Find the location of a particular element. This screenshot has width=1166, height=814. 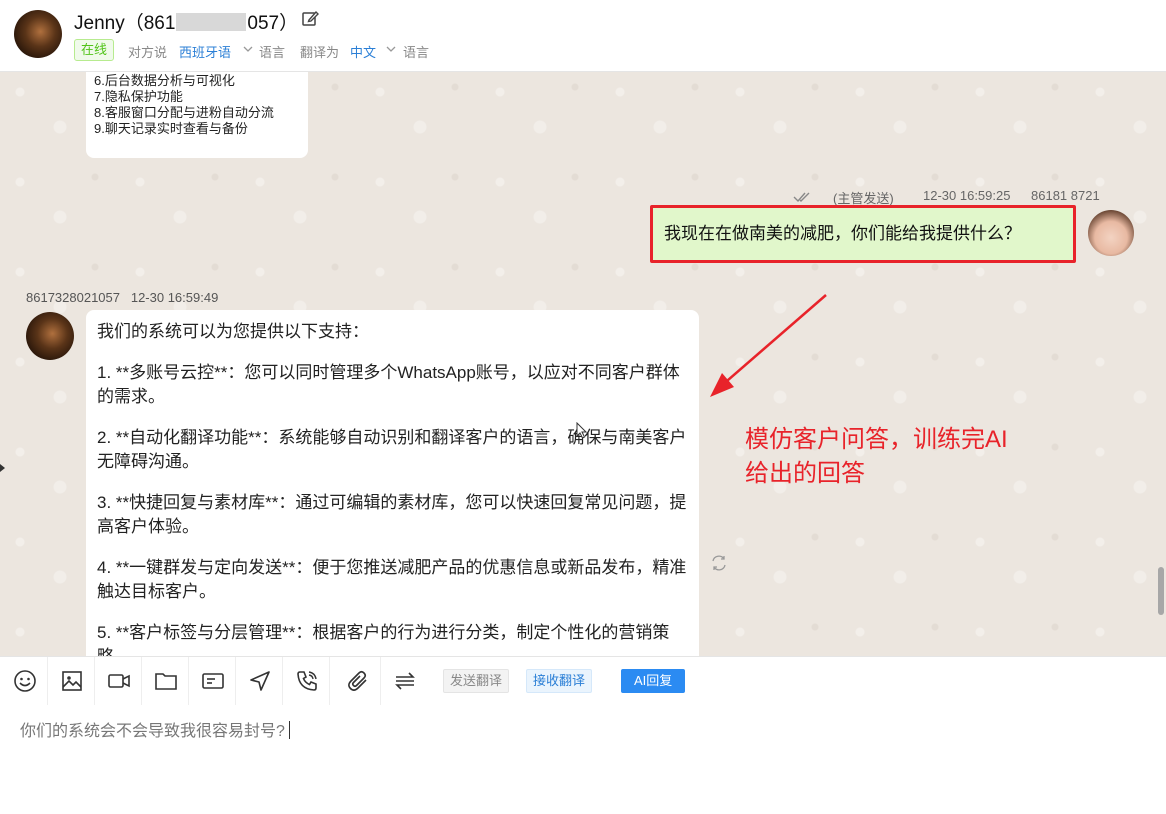

collapse-arrow-icon is located at coordinates (2, 468).